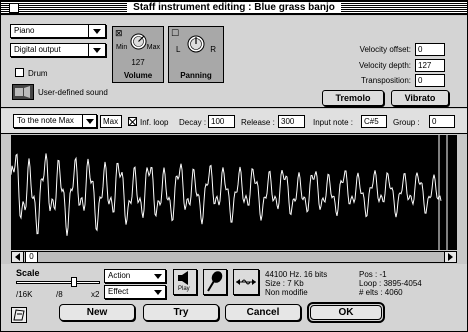 This screenshot has height=332, width=468. Describe the element at coordinates (23, 92) in the screenshot. I see `sound-file-icon` at that location.